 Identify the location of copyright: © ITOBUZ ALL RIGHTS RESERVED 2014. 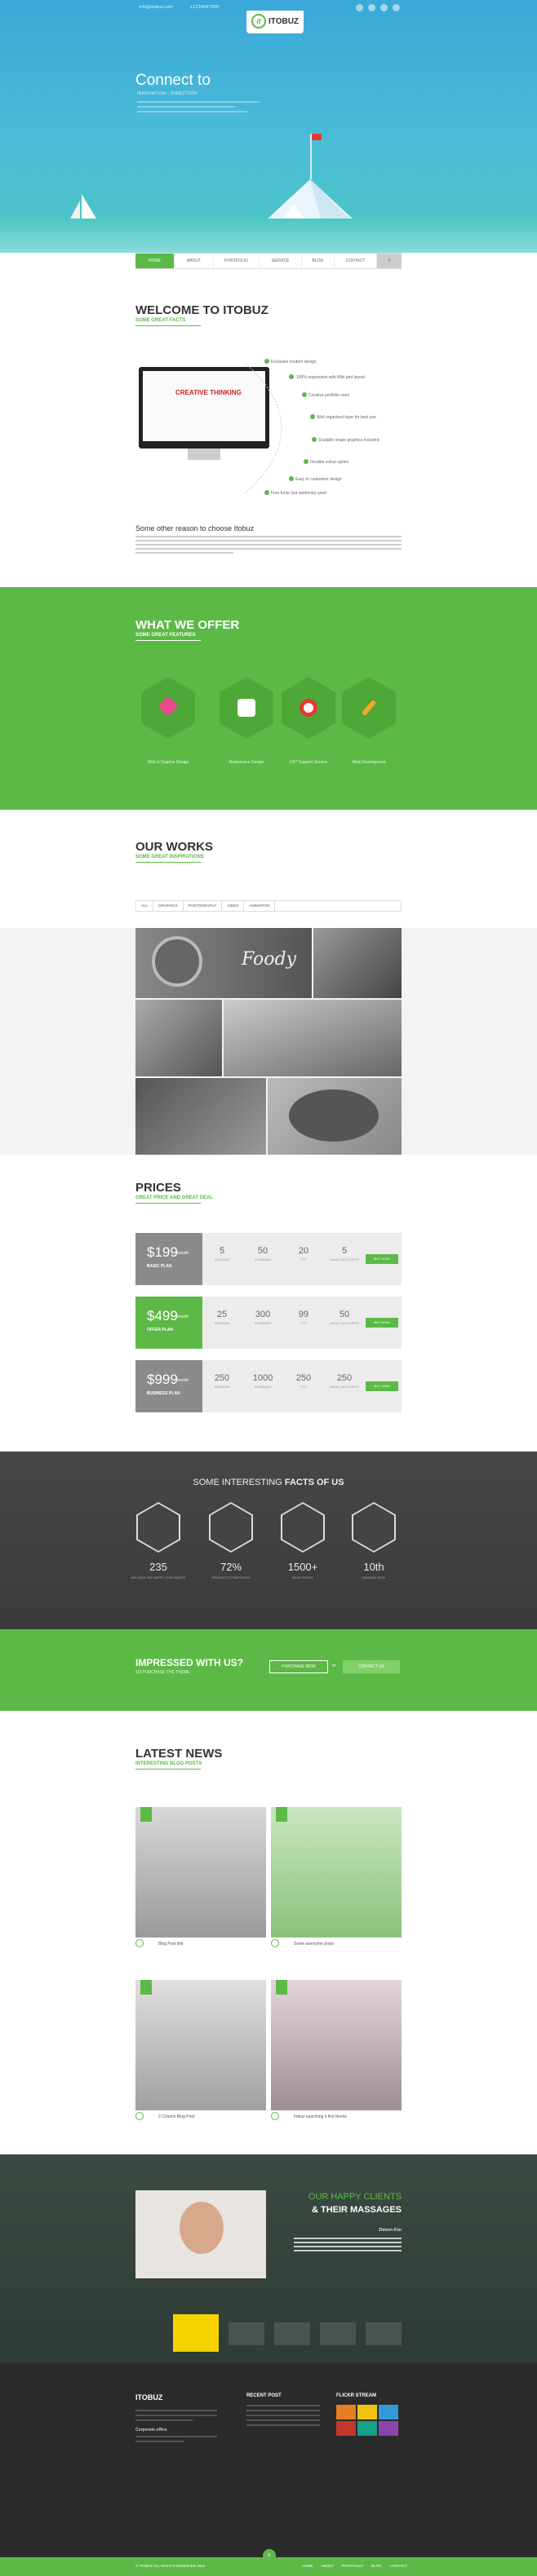
(170, 2566).